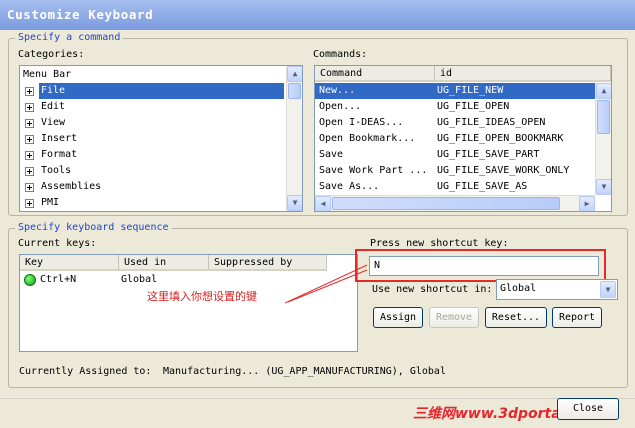 This screenshot has width=635, height=428. What do you see at coordinates (500, 138) in the screenshot?
I see `command-id: UG_FILE_OPEN_BOOKMARK` at bounding box center [500, 138].